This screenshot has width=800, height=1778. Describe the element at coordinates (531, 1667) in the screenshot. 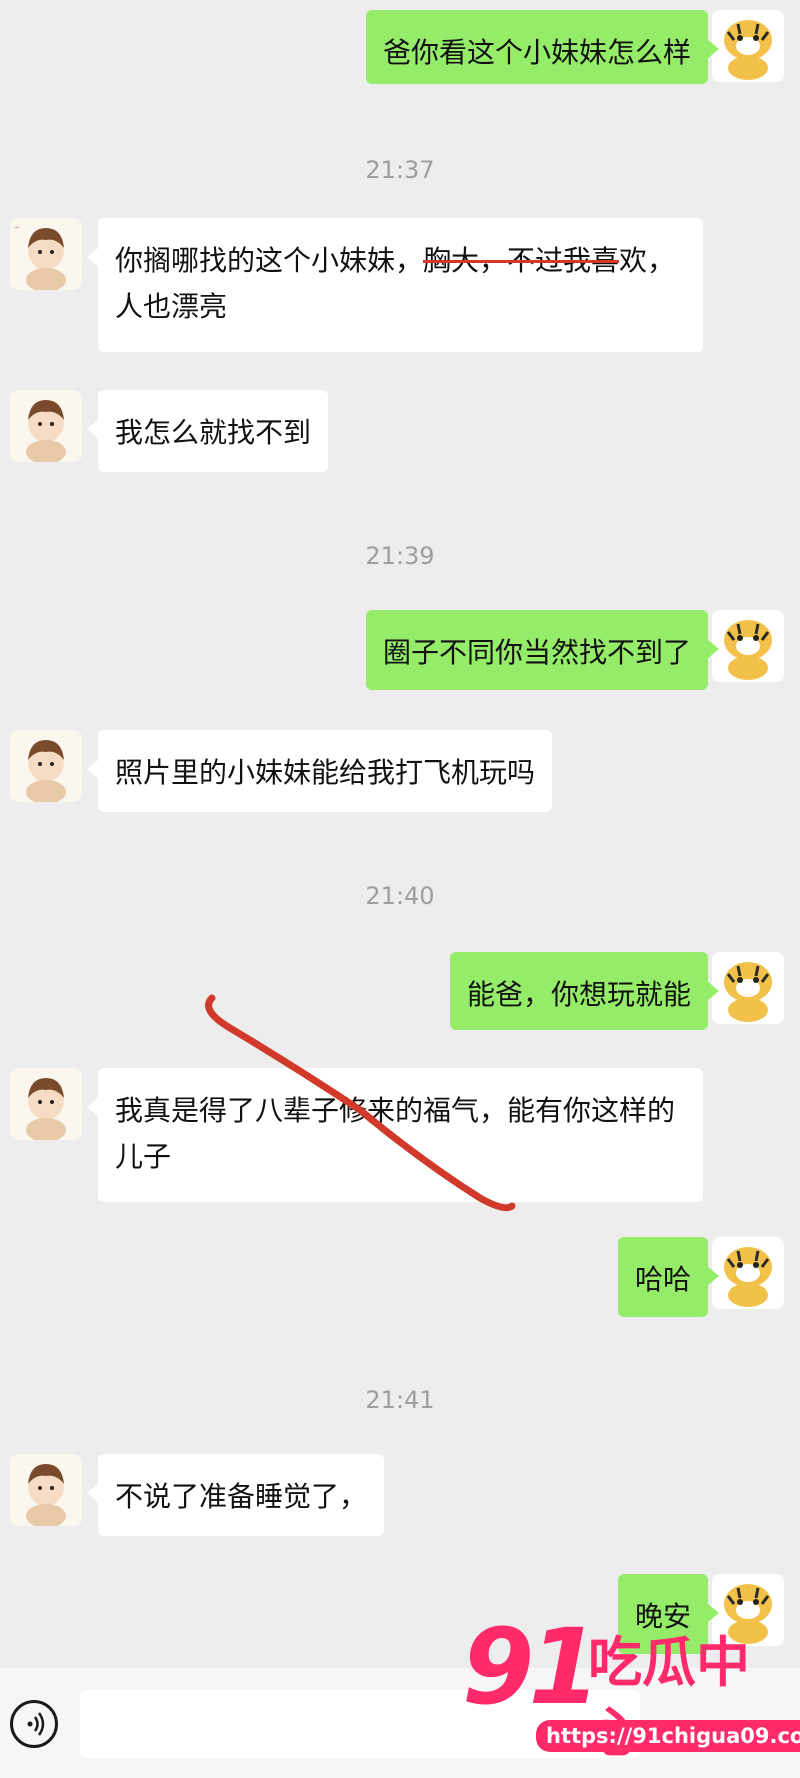

I see `watermark-number: 91` at that location.